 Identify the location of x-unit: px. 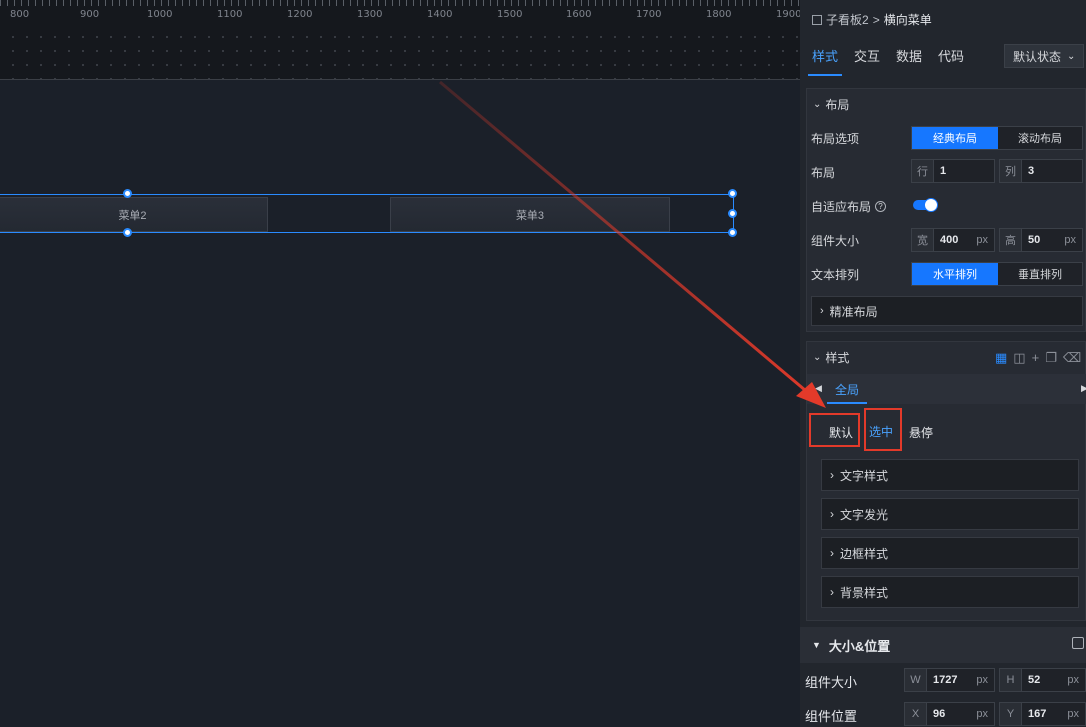
(982, 714).